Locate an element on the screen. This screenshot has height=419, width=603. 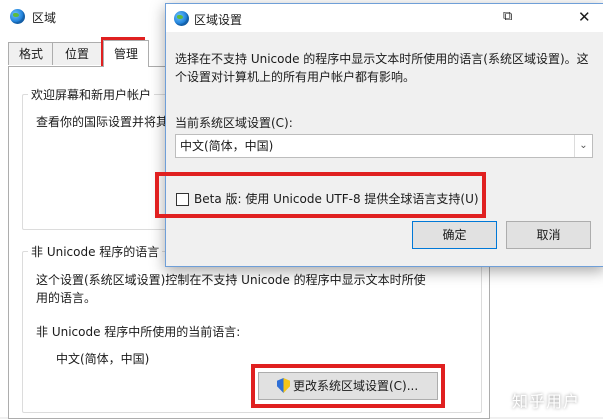
beta-utf8-checkbox is located at coordinates (182, 199).